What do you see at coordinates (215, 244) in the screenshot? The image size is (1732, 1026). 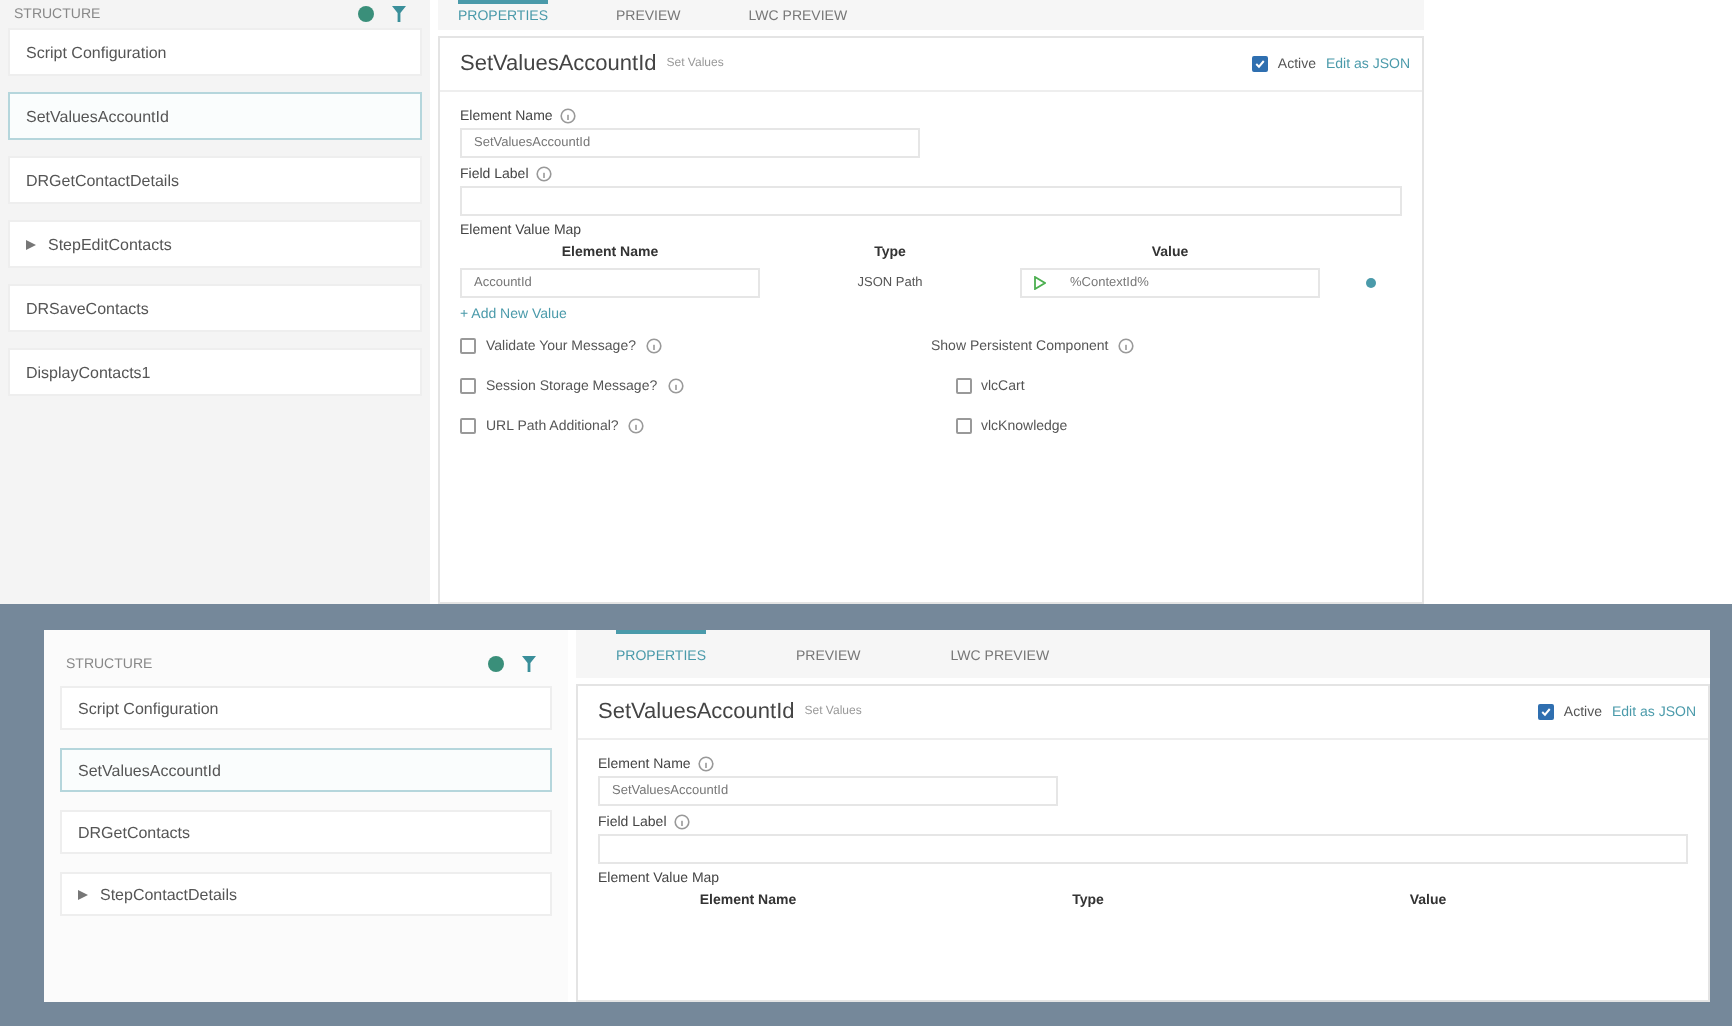 I see `structure-item: StepEditContacts` at bounding box center [215, 244].